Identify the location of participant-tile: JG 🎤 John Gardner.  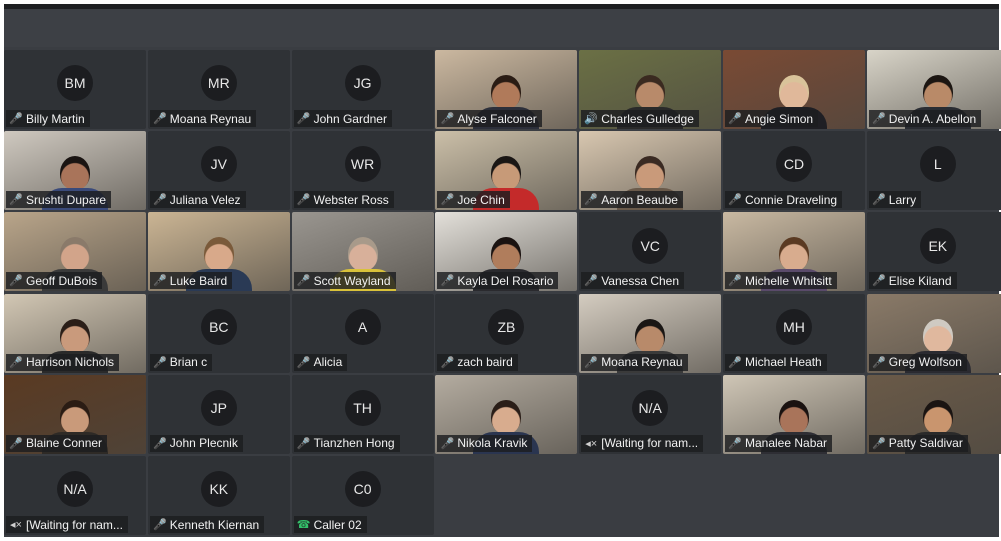
(362, 89).